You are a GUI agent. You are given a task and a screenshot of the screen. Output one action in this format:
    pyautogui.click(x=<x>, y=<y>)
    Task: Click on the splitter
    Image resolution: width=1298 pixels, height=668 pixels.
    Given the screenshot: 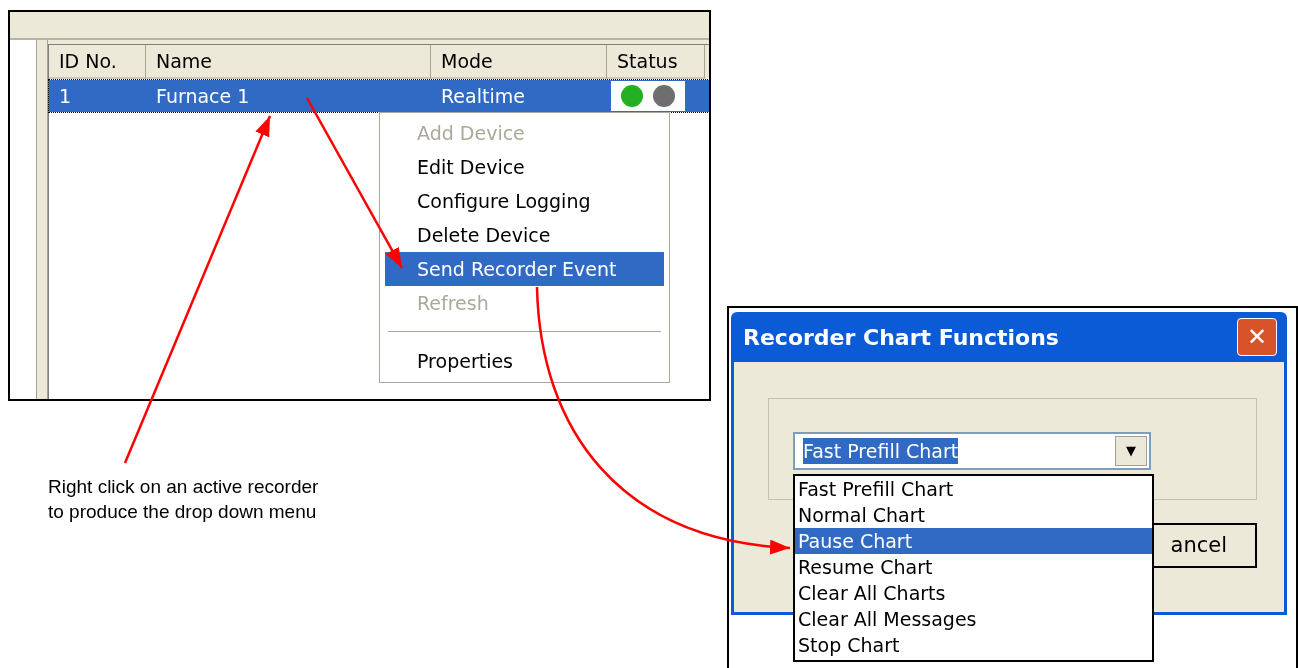 What is the action you would take?
    pyautogui.click(x=42, y=219)
    